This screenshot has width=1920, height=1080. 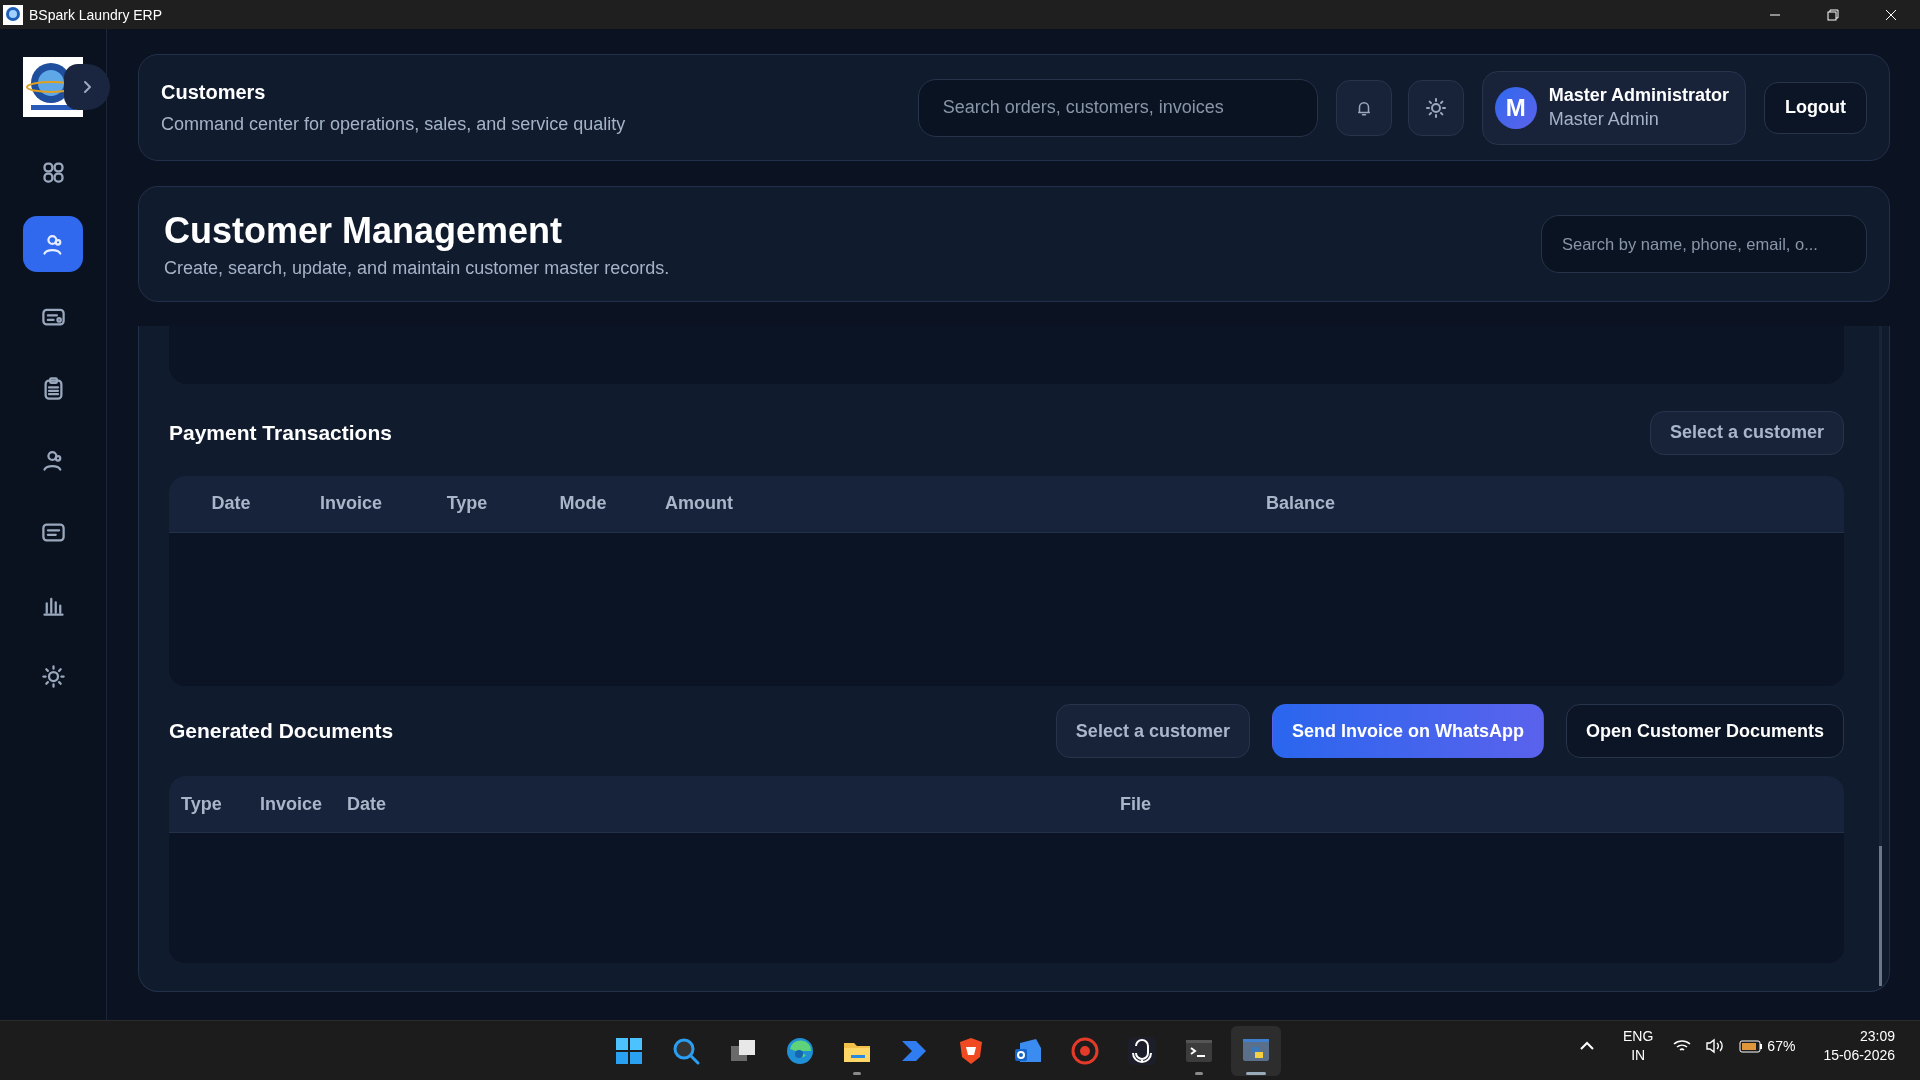 What do you see at coordinates (1781, 1046) in the screenshot?
I see `battery-percentage: 67%` at bounding box center [1781, 1046].